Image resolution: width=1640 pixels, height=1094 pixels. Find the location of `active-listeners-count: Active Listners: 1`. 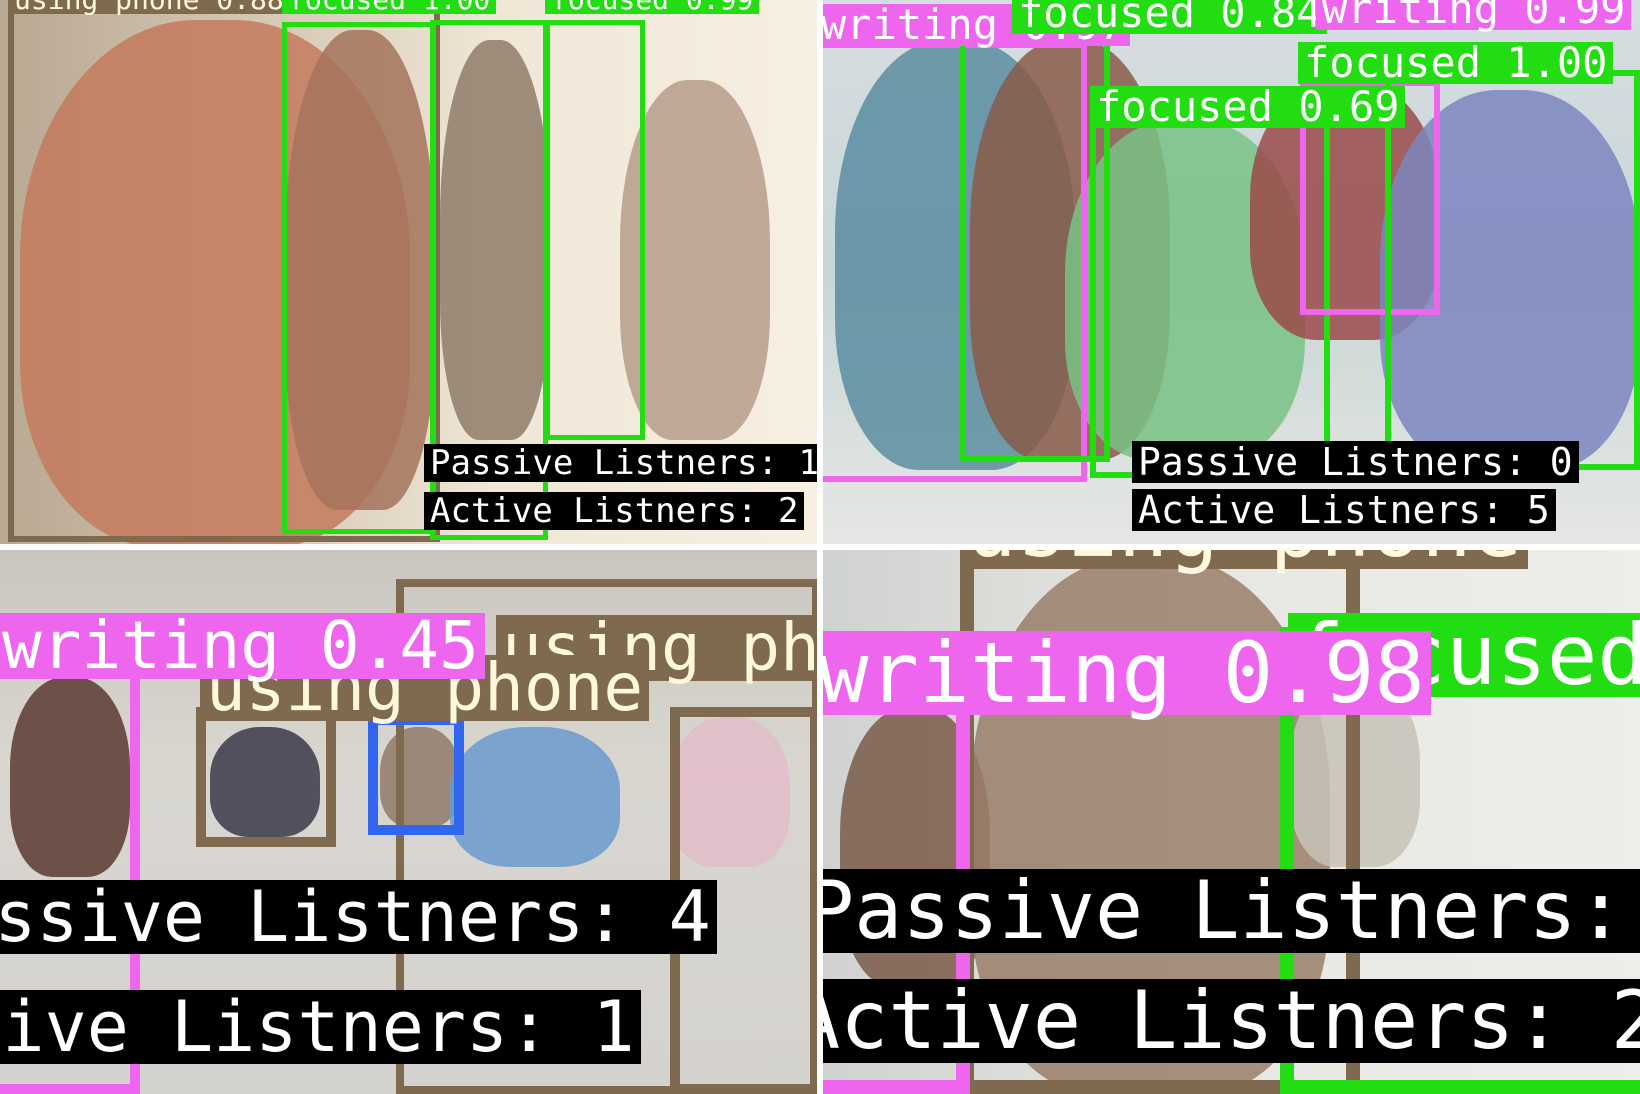

active-listeners-count: Active Listners: 1 is located at coordinates (320, 1027).